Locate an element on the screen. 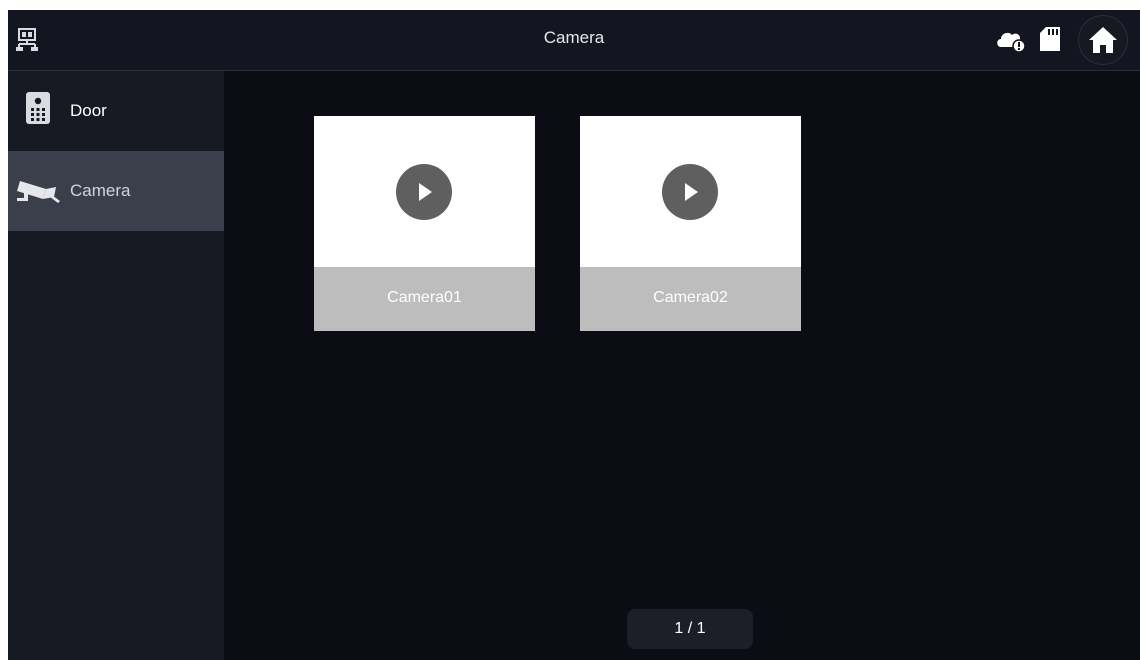 This screenshot has width=1140, height=660. sd-card-icon is located at coordinates (1050, 39).